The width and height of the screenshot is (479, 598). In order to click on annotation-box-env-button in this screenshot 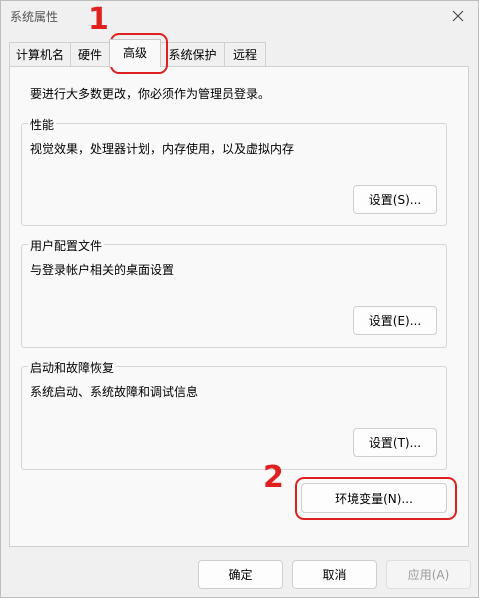, I will do `click(376, 498)`.